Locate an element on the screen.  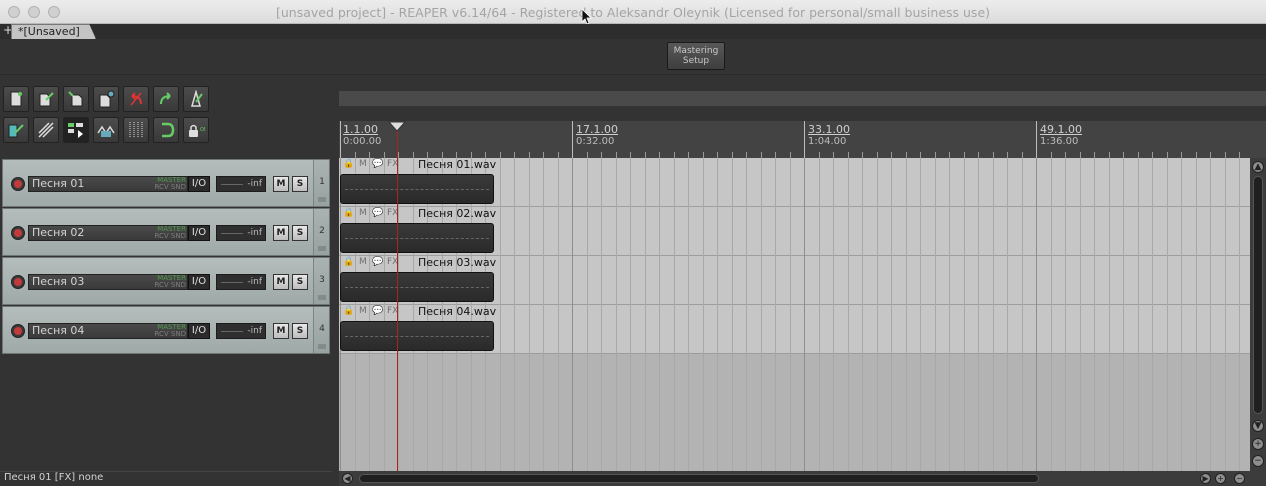
save-project-button is located at coordinates (76, 99).